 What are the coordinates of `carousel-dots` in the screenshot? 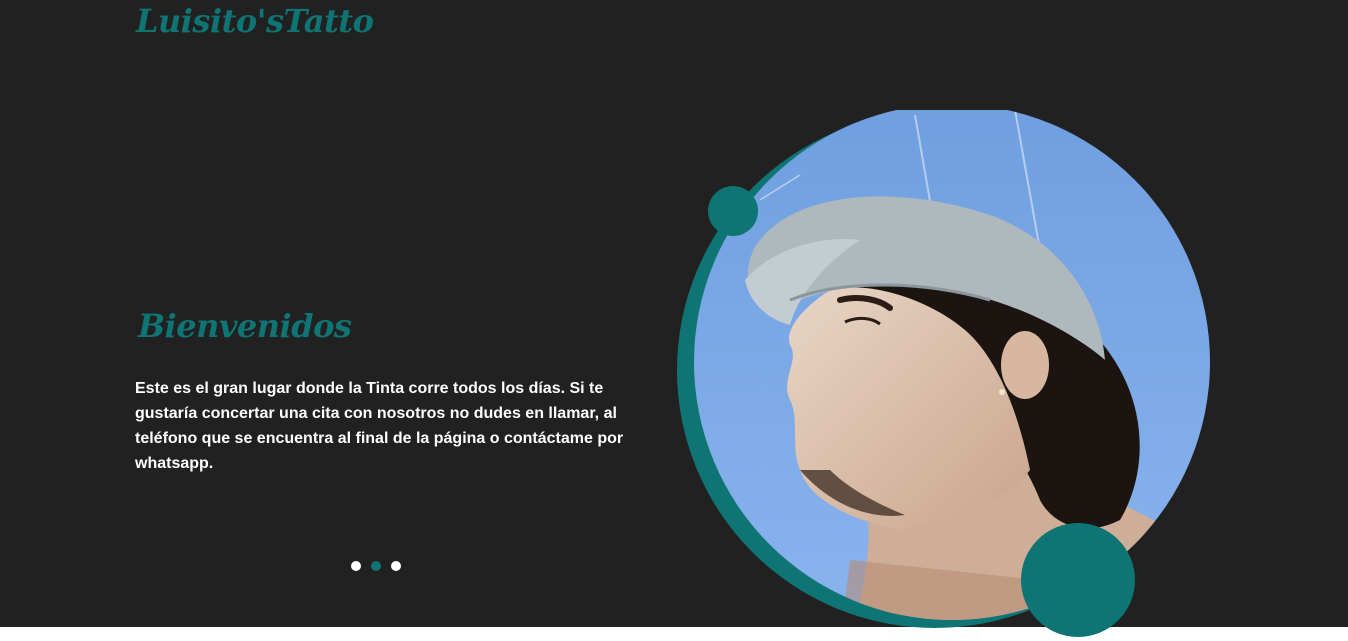 It's located at (376, 566).